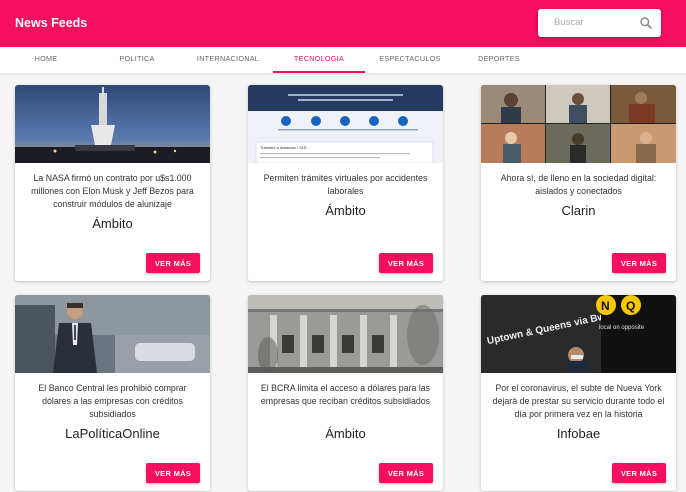 The width and height of the screenshot is (686, 492). What do you see at coordinates (622, 328) in the screenshot?
I see `thumb-sign-right: local on opposite` at bounding box center [622, 328].